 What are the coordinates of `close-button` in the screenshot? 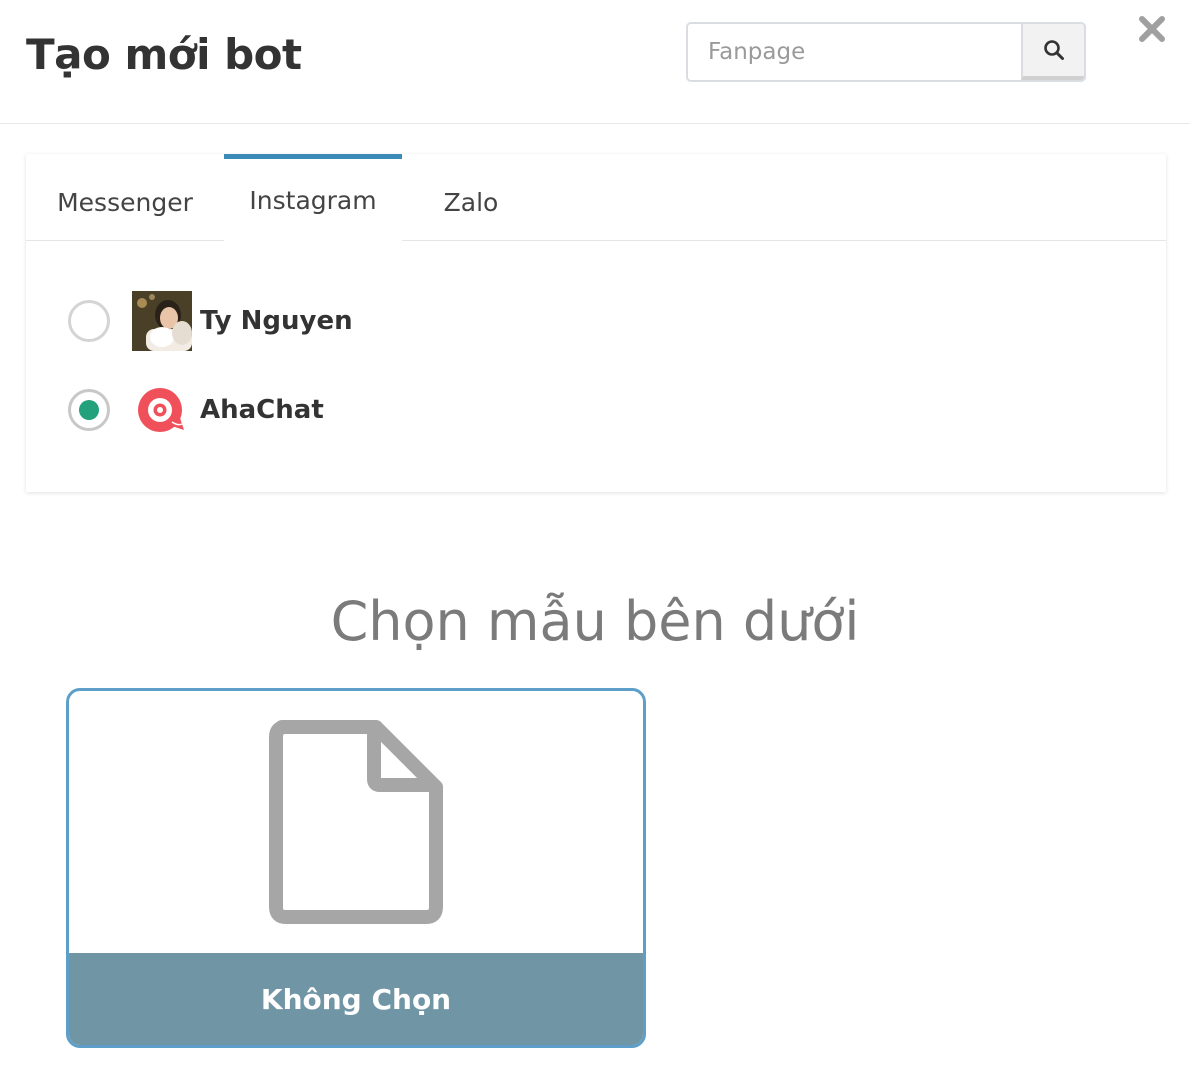 It's located at (1152, 29).